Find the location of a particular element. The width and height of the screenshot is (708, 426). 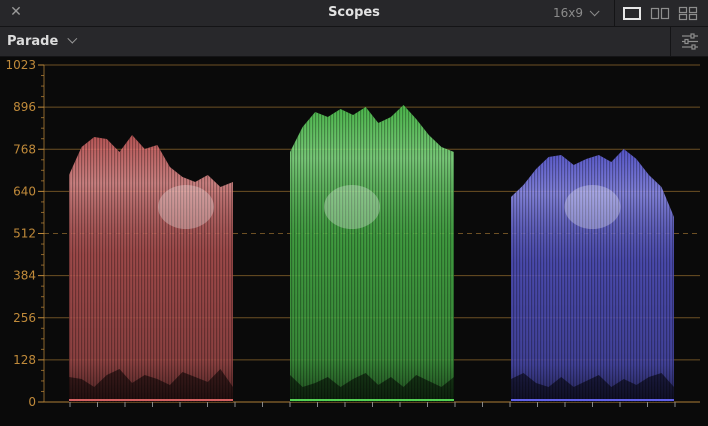

window-title: Scopes is located at coordinates (354, 12).